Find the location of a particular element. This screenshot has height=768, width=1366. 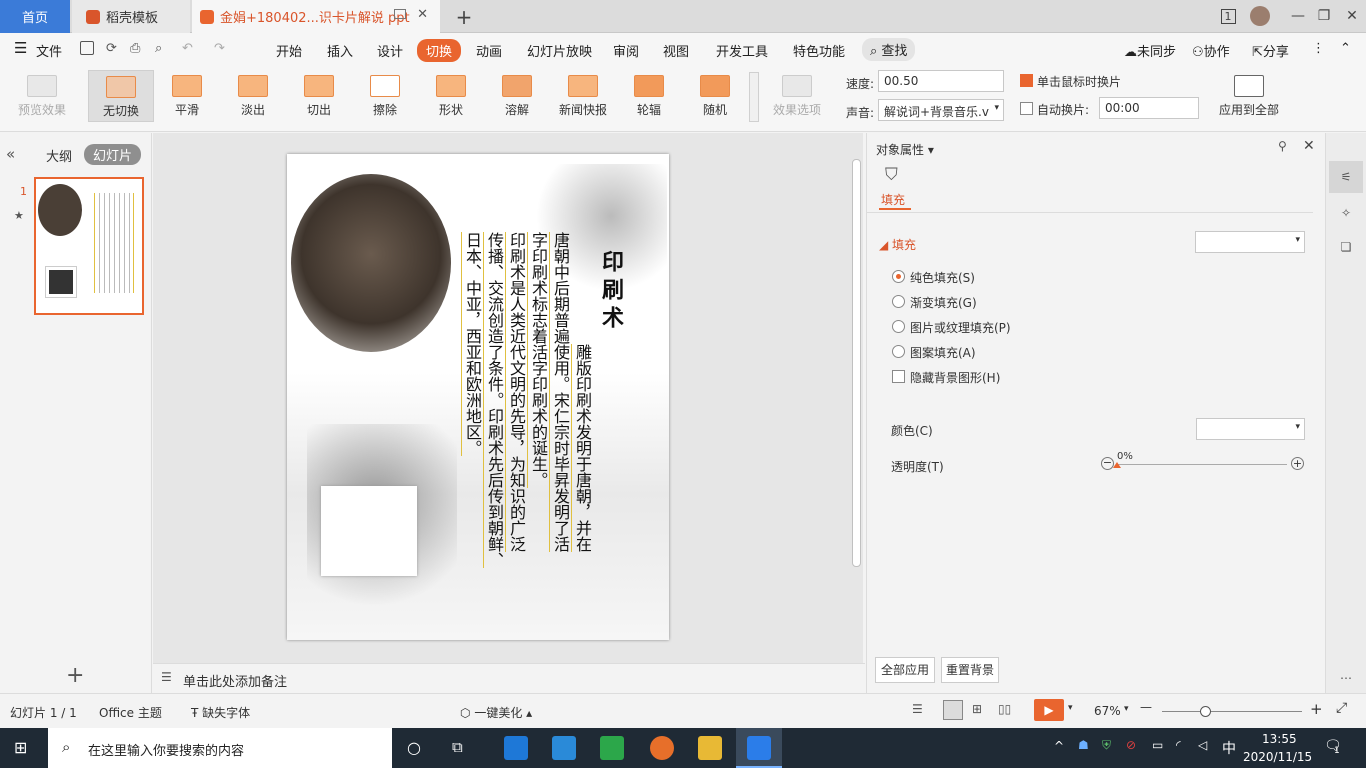

wps-taskbar-button is located at coordinates (759, 748).